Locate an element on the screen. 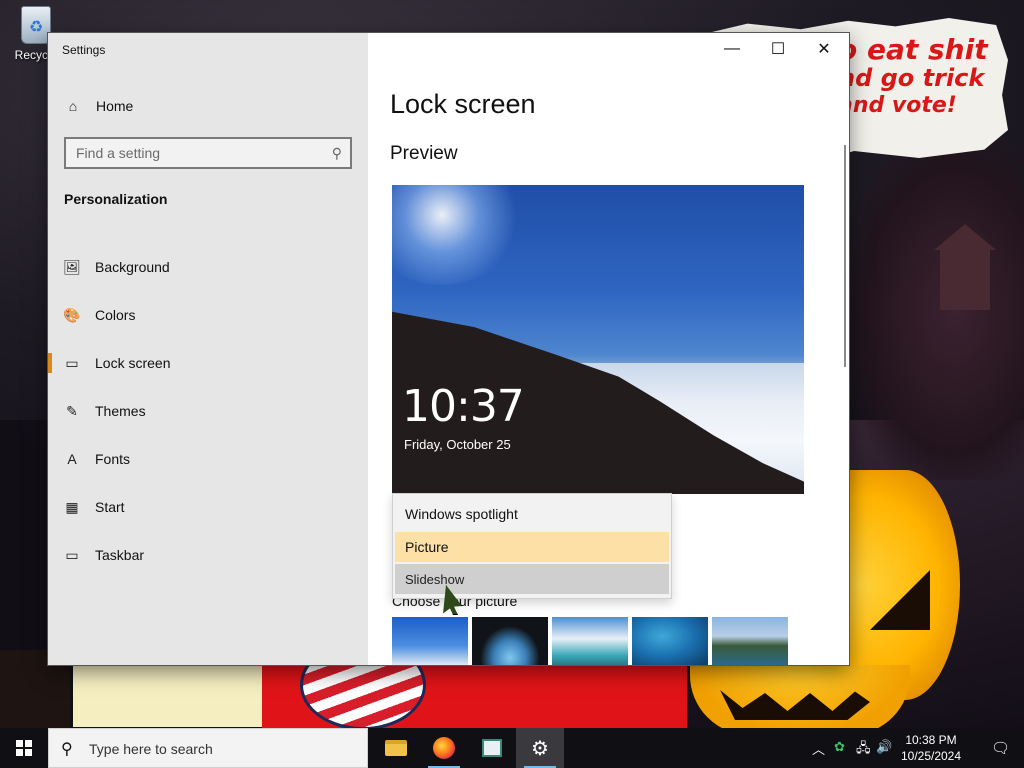 The height and width of the screenshot is (768, 1024). note-line: o eat shit is located at coordinates (913, 49).